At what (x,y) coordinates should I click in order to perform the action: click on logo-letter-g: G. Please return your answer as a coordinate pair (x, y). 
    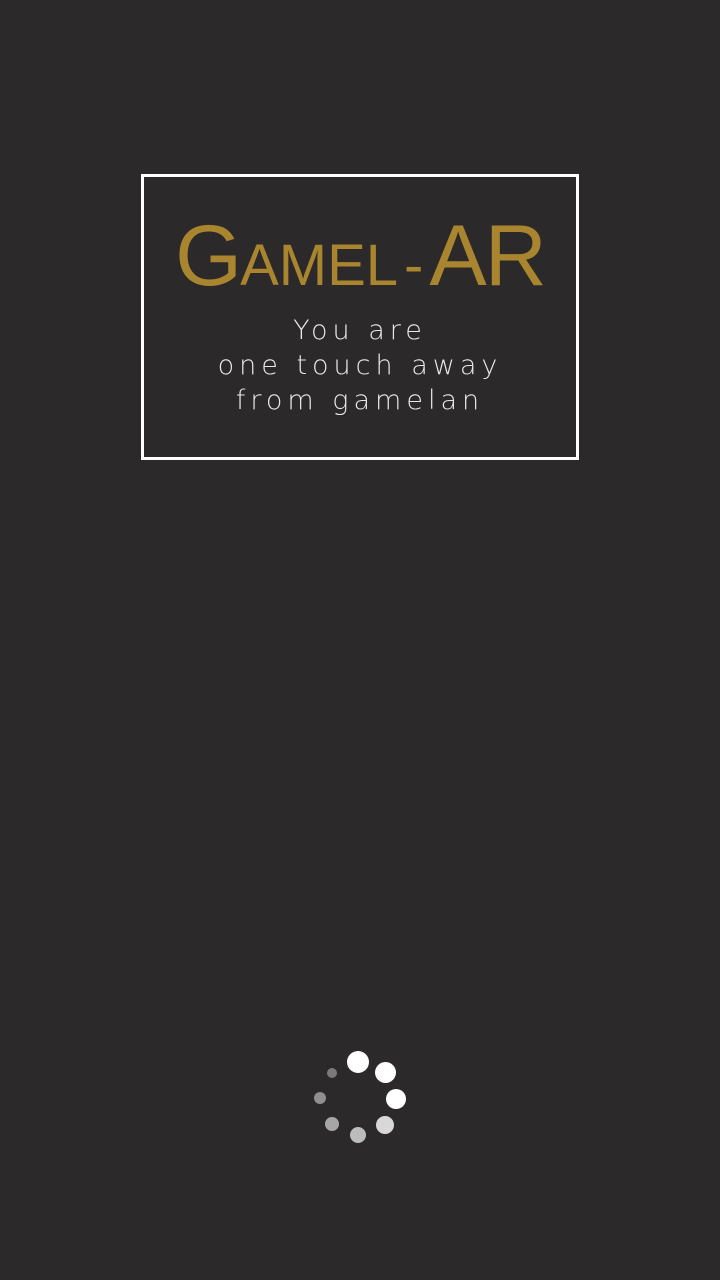
    Looking at the image, I should click on (208, 256).